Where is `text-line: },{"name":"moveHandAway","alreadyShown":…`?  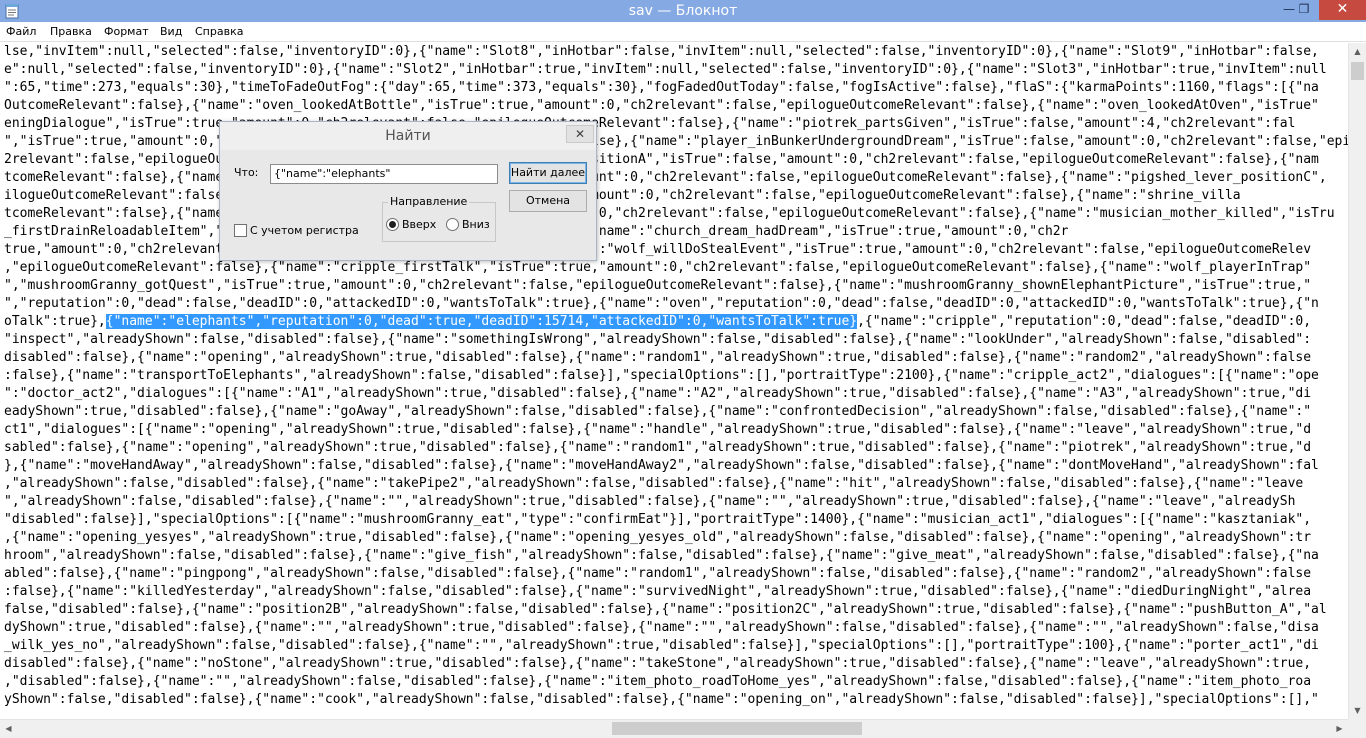 text-line: },{"name":"moveHandAway","alreadyShown":… is located at coordinates (661, 466).